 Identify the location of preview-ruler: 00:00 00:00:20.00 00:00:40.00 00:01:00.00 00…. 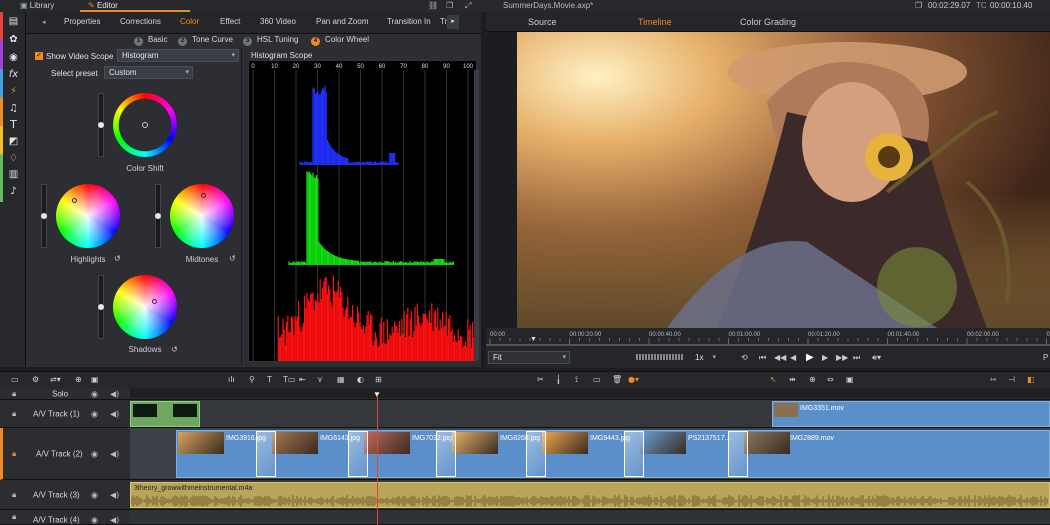
(768, 337).